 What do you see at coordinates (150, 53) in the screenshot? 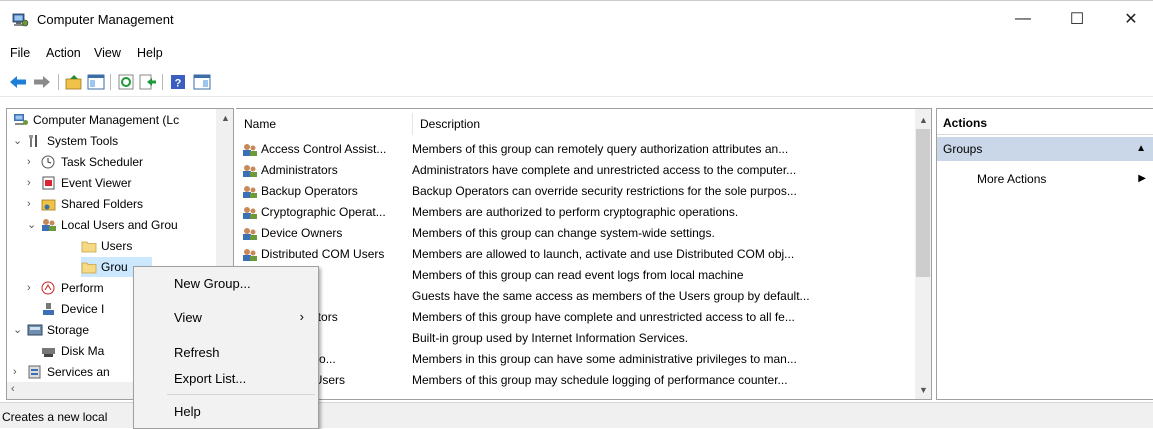
I see `menu-help: Help` at bounding box center [150, 53].